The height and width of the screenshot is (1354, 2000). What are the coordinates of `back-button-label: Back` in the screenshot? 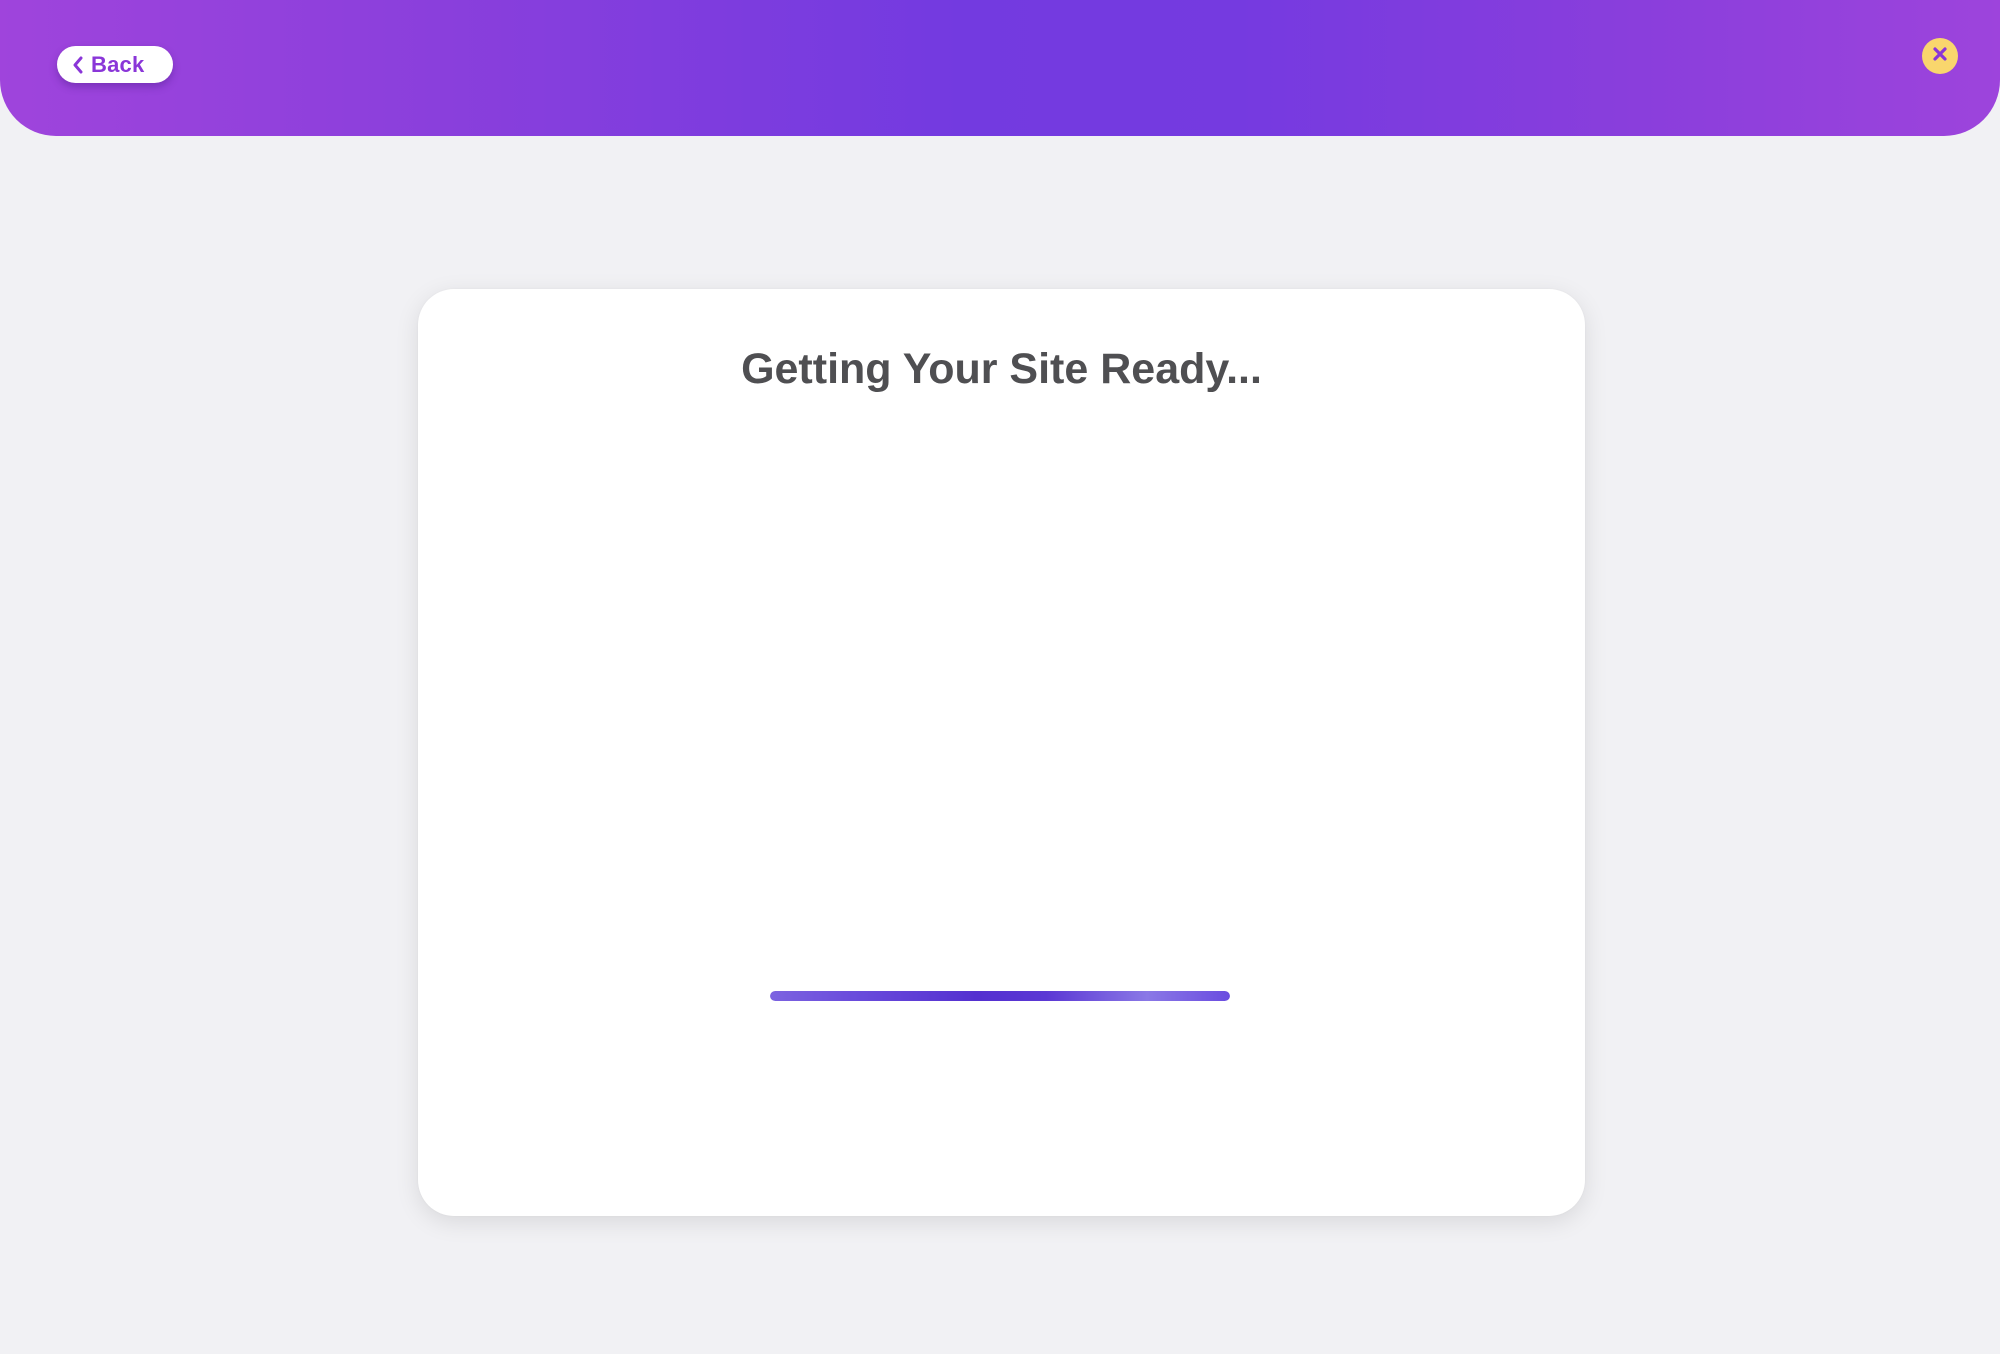 It's located at (118, 64).